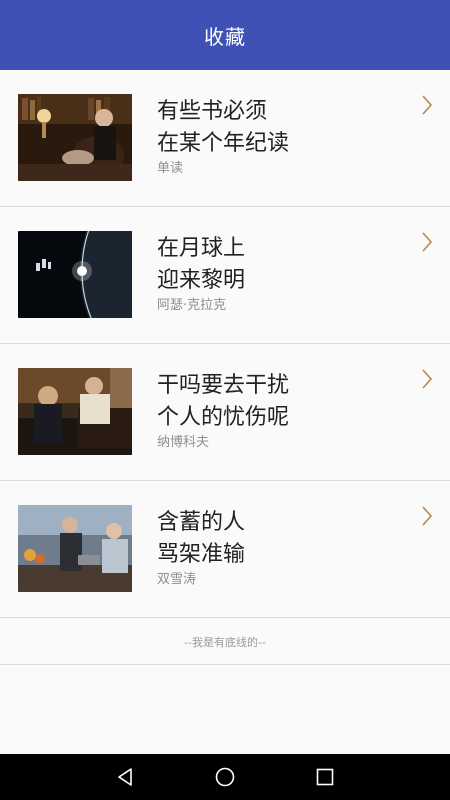 The height and width of the screenshot is (800, 450). What do you see at coordinates (223, 143) in the screenshot?
I see `item-title-line2: 在某个年纪读` at bounding box center [223, 143].